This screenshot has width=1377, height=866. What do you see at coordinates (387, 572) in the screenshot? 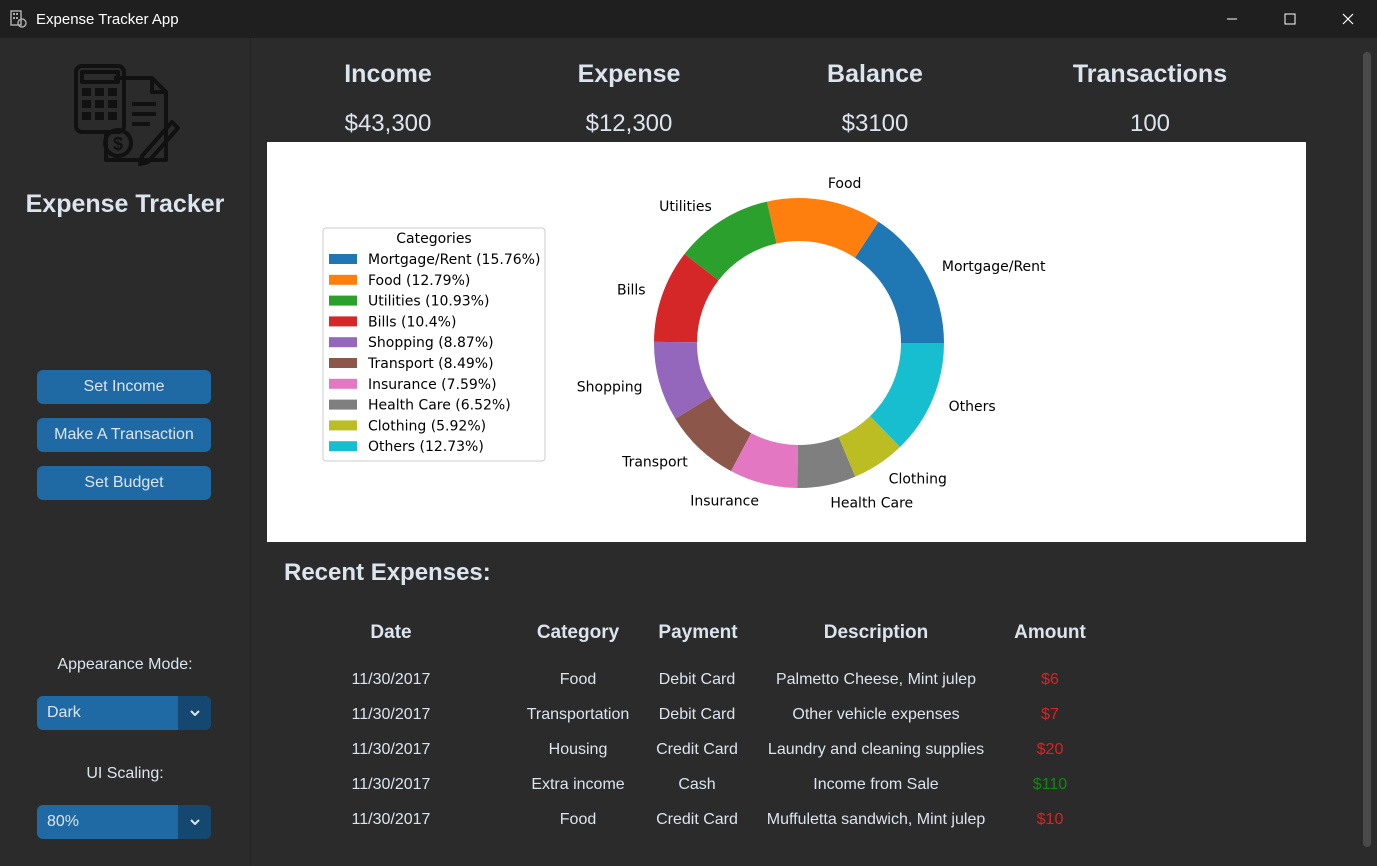
I see `recent-expenses-title: Recent Expenses:` at bounding box center [387, 572].